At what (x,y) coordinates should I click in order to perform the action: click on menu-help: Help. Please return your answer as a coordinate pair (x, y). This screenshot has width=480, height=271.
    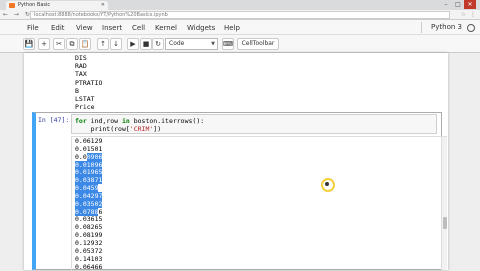
    Looking at the image, I should click on (232, 28).